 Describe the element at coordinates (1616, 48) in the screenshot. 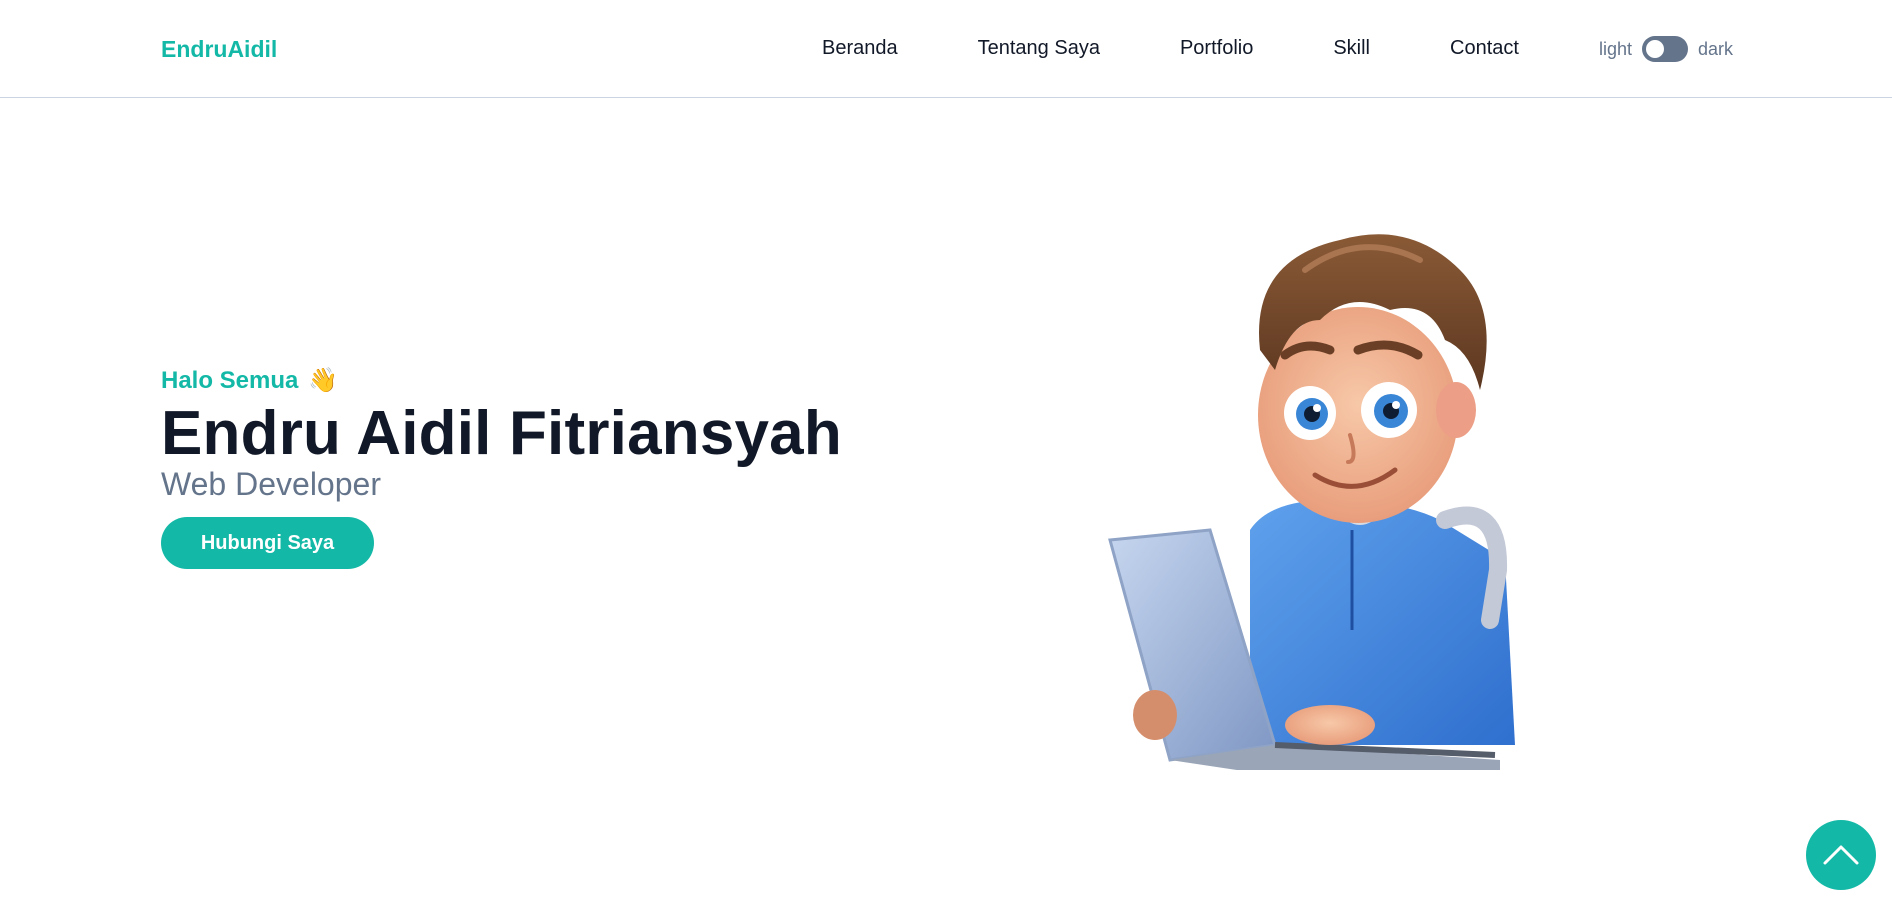

I see `theme-light-label: light` at that location.